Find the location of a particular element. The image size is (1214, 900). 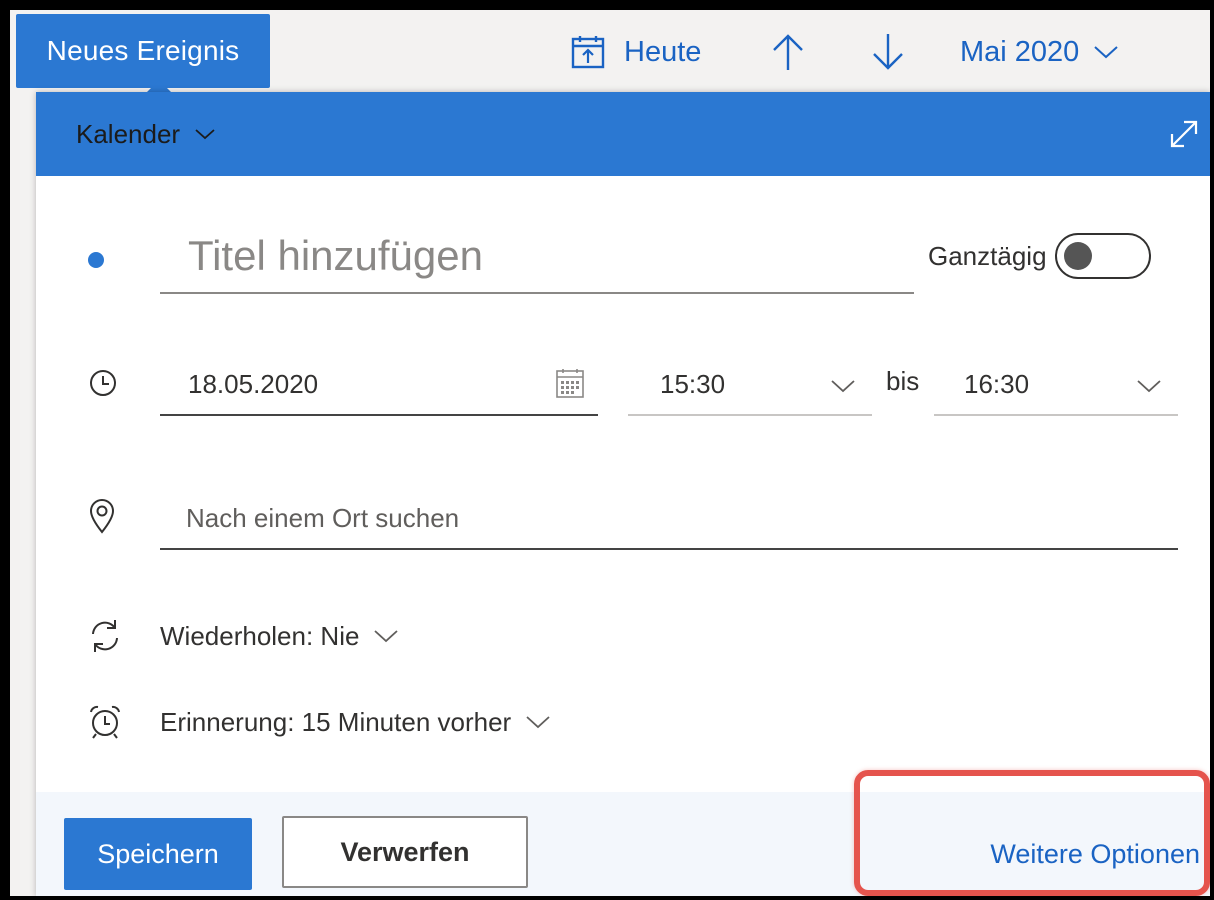

calendar-color-dot is located at coordinates (96, 260).